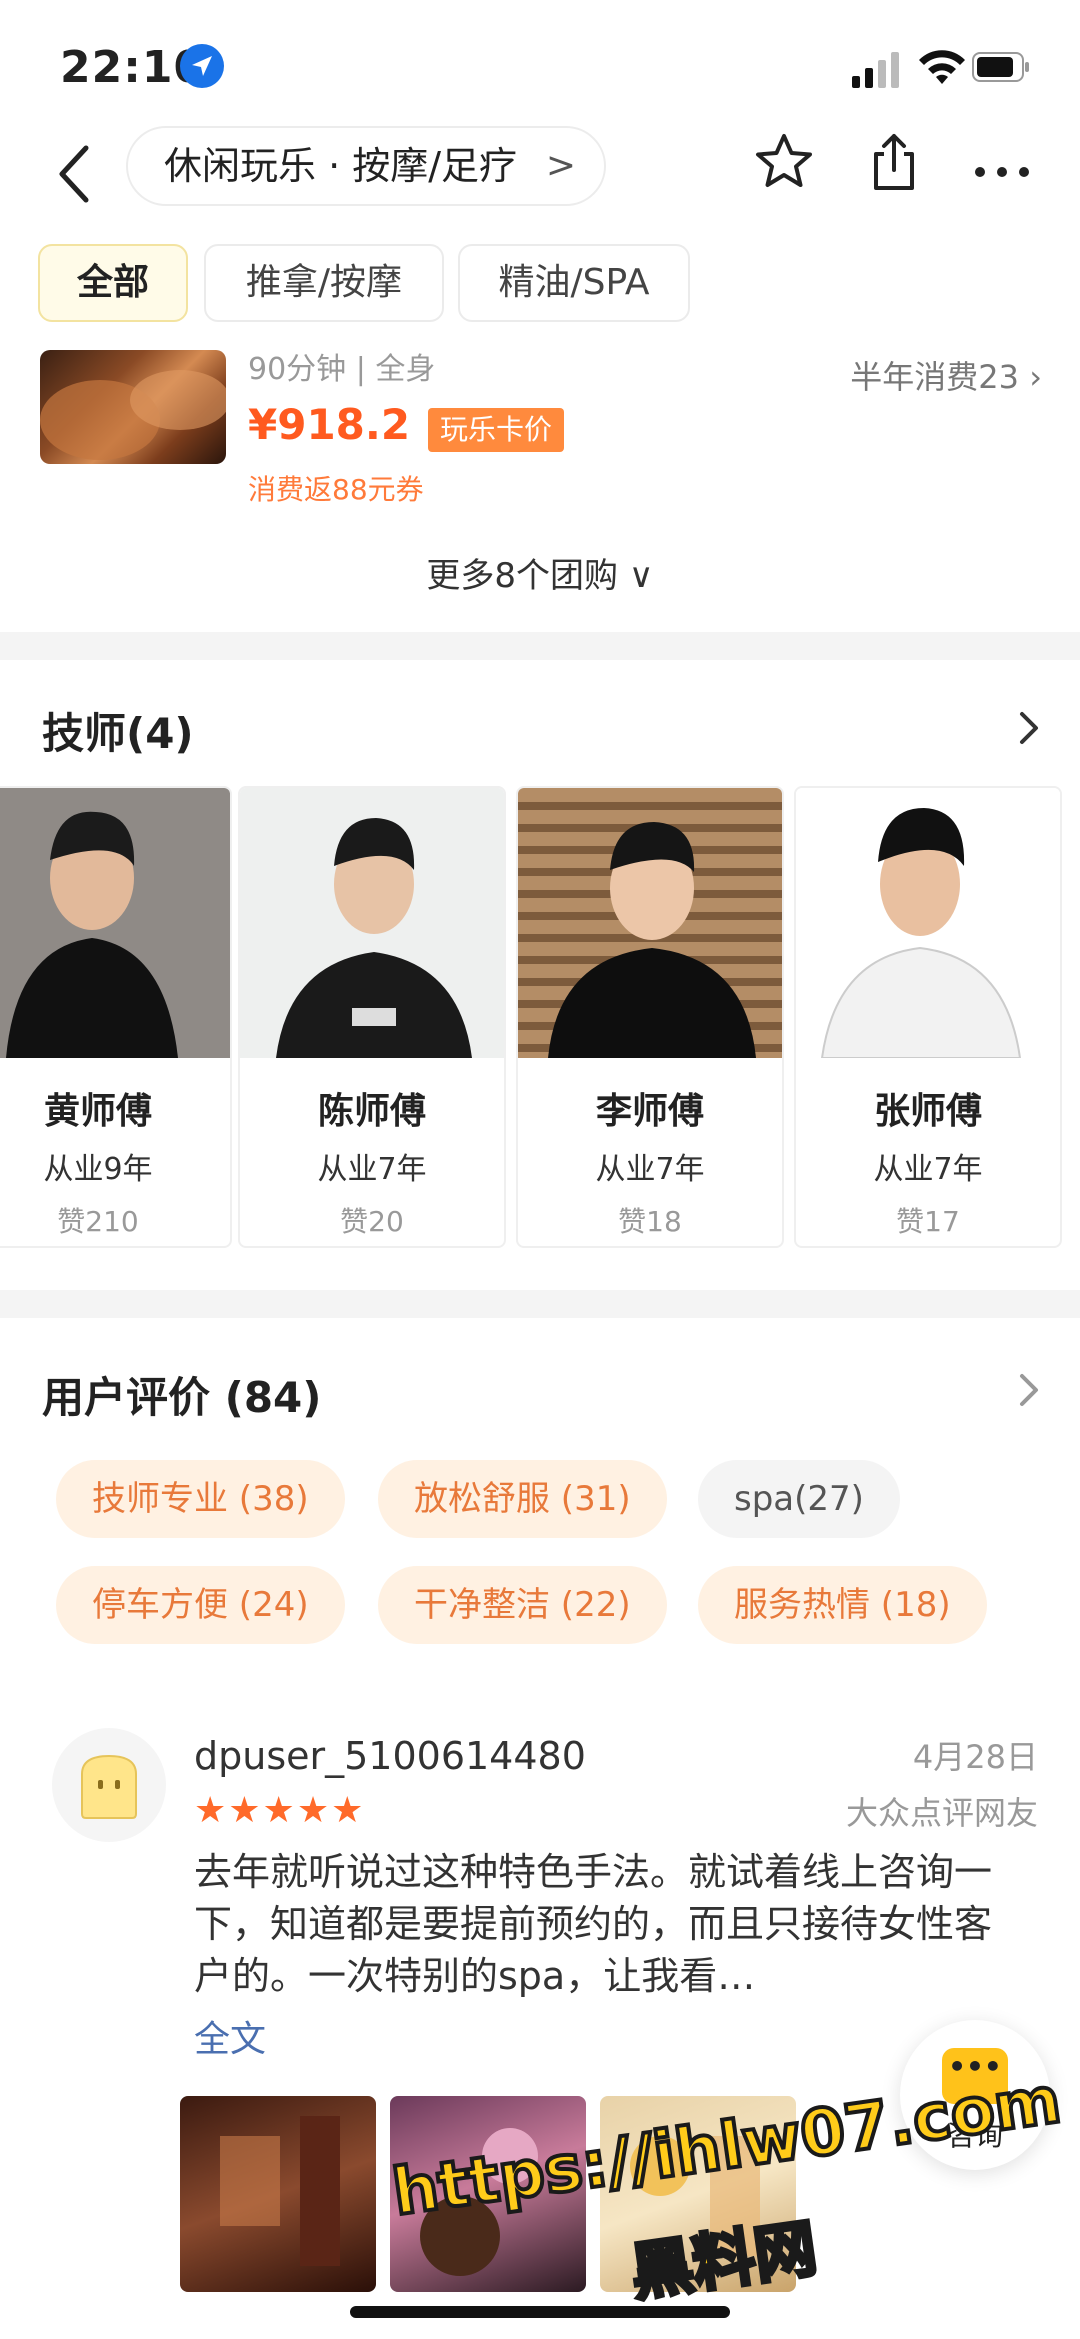 This screenshot has height=2339, width=1080. What do you see at coordinates (336, 489) in the screenshot?
I see `deal-rebate: 消费返88元券` at bounding box center [336, 489].